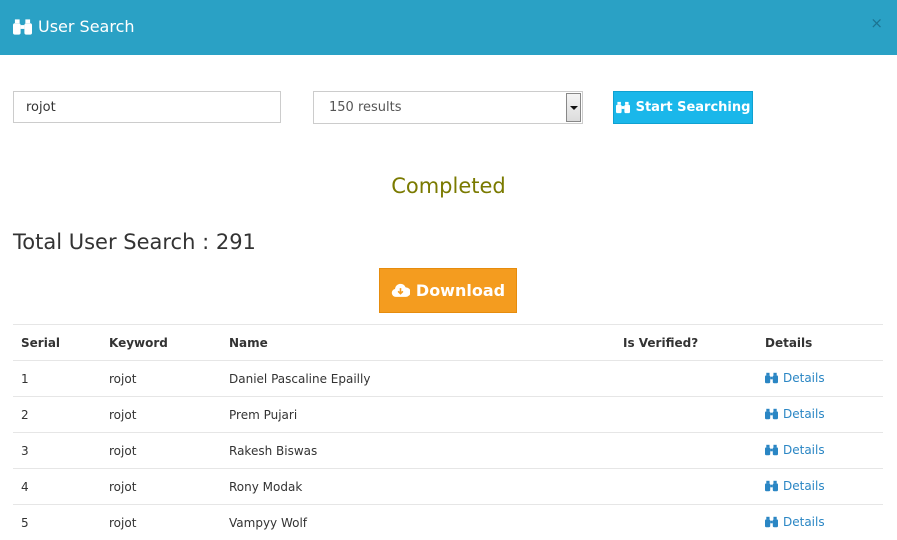 This screenshot has height=540, width=897. What do you see at coordinates (86, 26) in the screenshot?
I see `modal-title: User Search` at bounding box center [86, 26].